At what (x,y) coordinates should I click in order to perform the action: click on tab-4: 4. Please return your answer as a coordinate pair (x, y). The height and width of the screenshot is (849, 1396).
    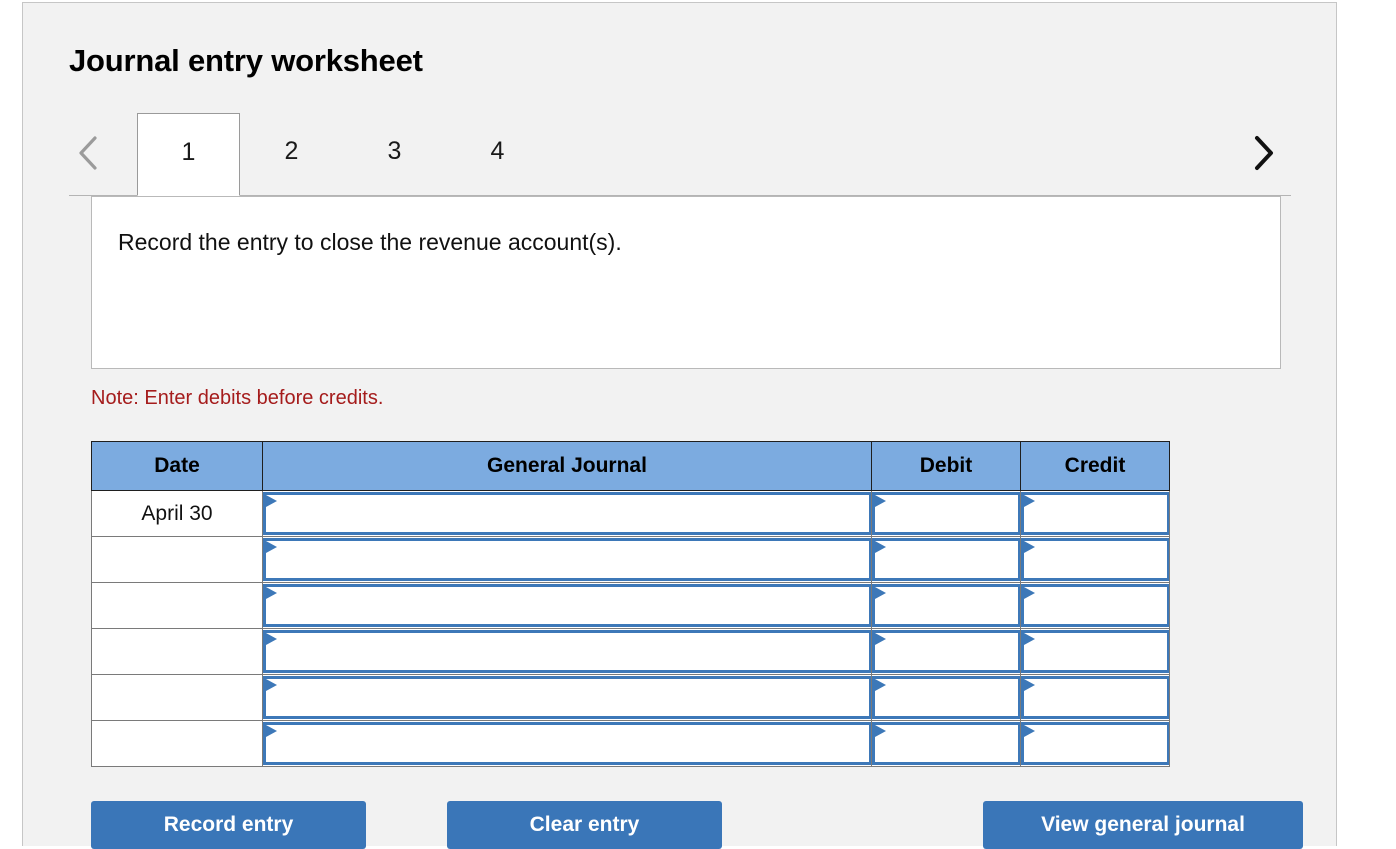
    Looking at the image, I should click on (497, 154).